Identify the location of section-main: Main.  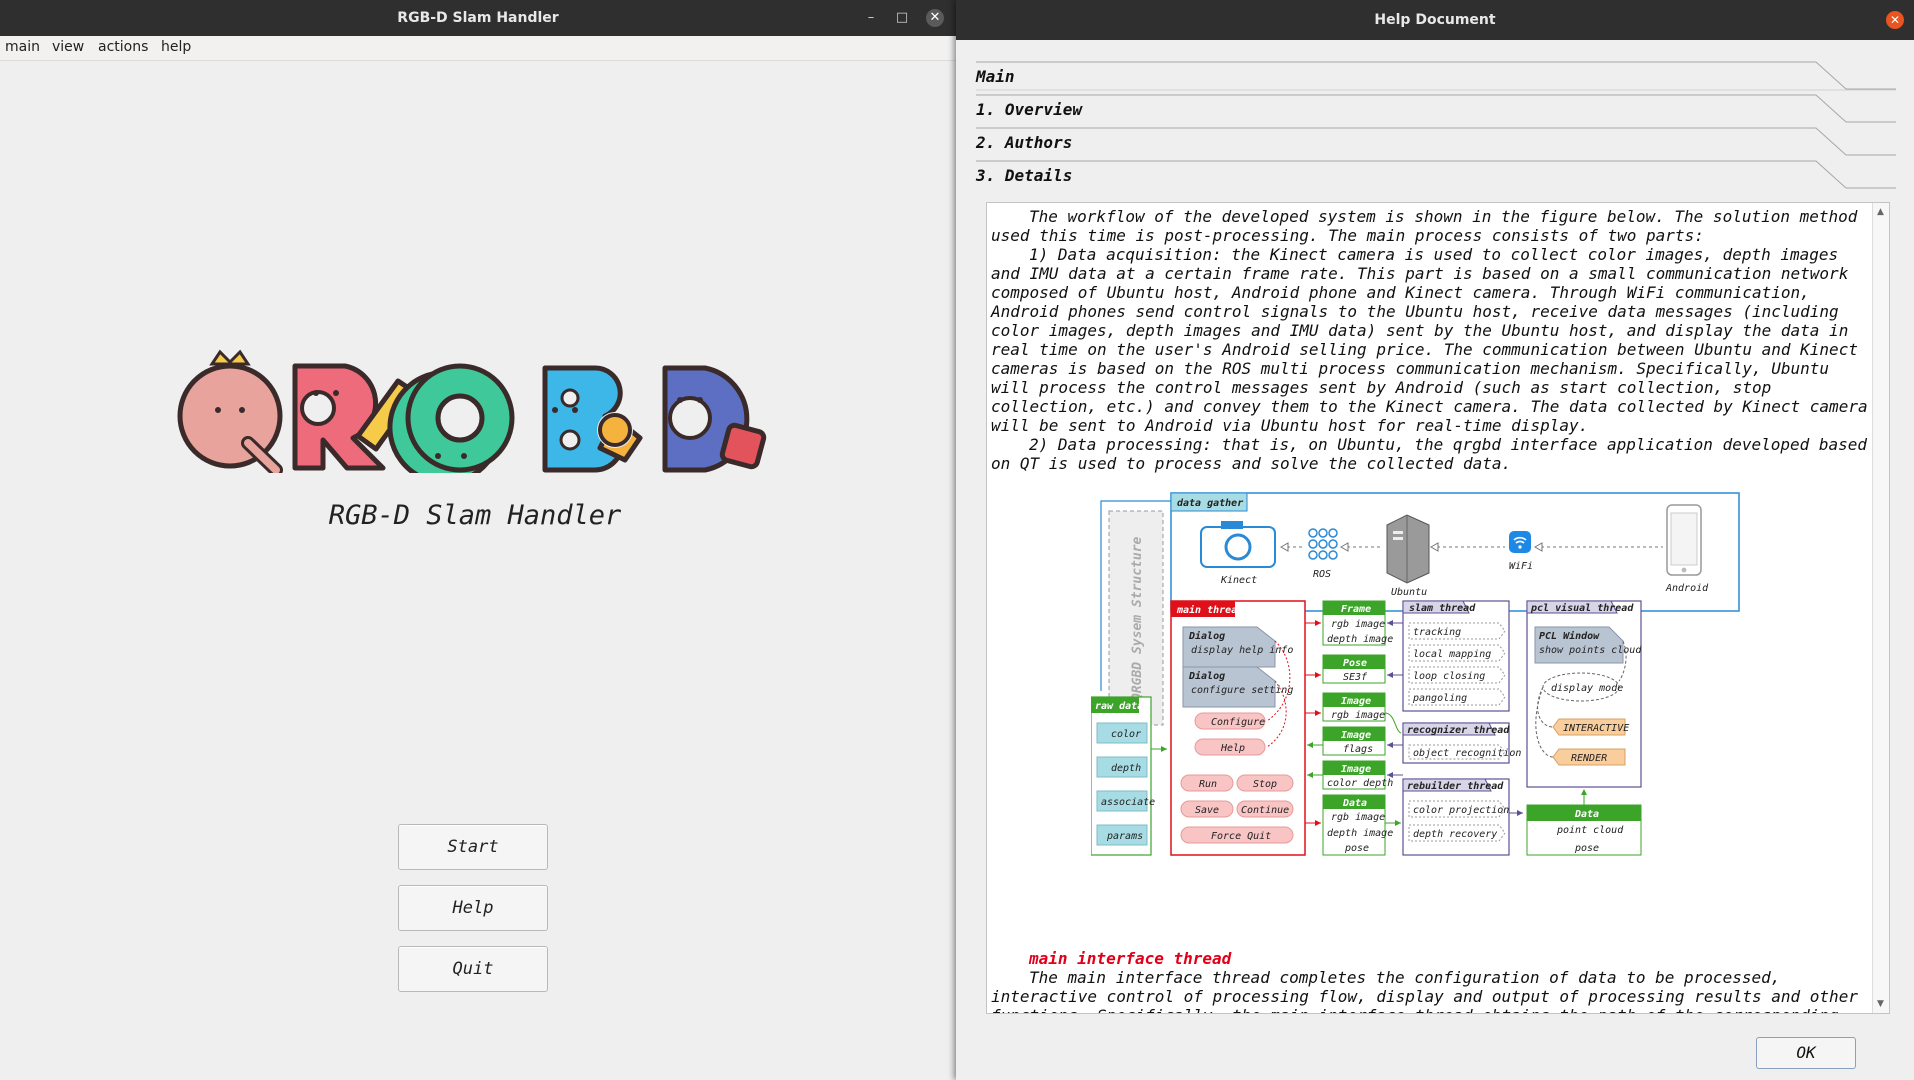
(1436, 77).